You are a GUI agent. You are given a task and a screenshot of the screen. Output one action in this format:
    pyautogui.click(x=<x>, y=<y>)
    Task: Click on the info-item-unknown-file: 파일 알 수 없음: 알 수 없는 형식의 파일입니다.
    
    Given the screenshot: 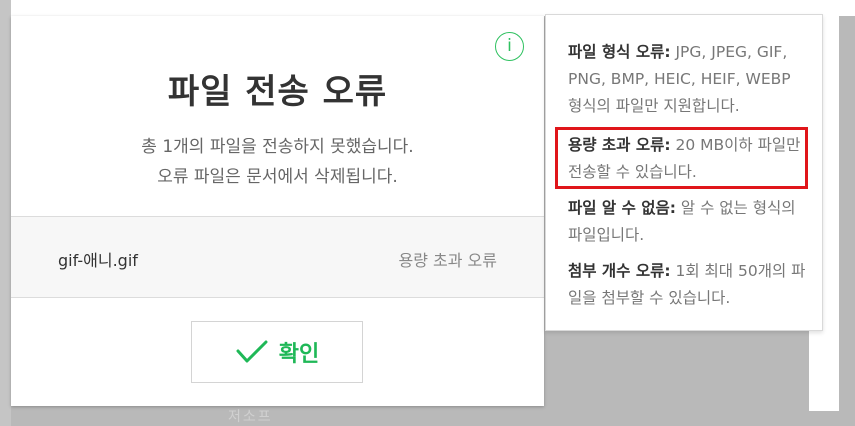 What is the action you would take?
    pyautogui.click(x=688, y=222)
    